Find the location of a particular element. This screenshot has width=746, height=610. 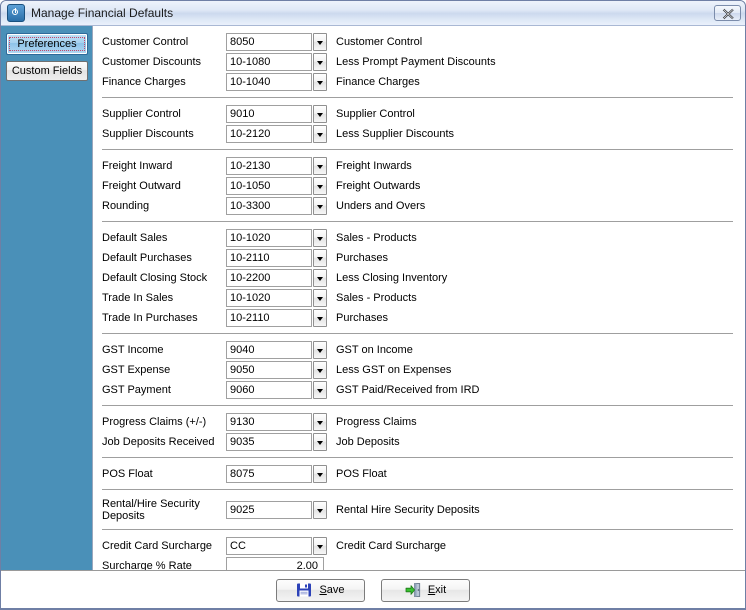

settings-row: Surcharge % Rate is located at coordinates (416, 563).